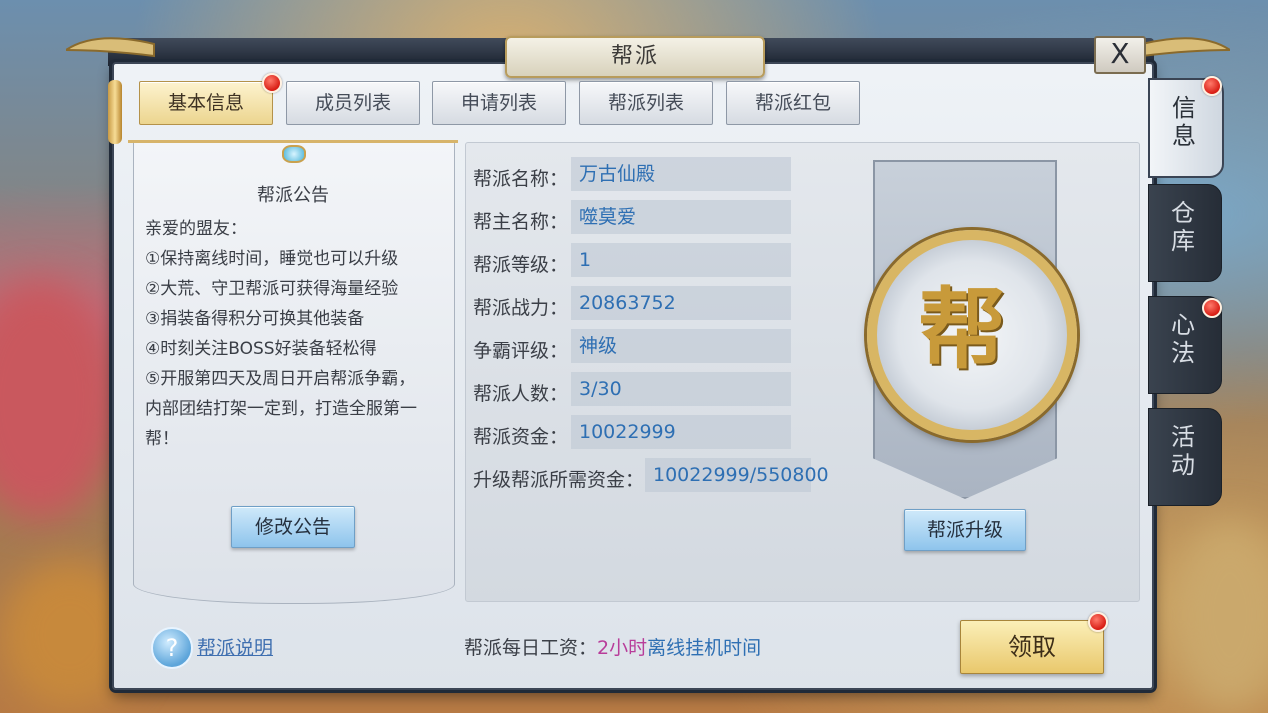  Describe the element at coordinates (206, 103) in the screenshot. I see `tab-basic-info: 基本信息` at that location.